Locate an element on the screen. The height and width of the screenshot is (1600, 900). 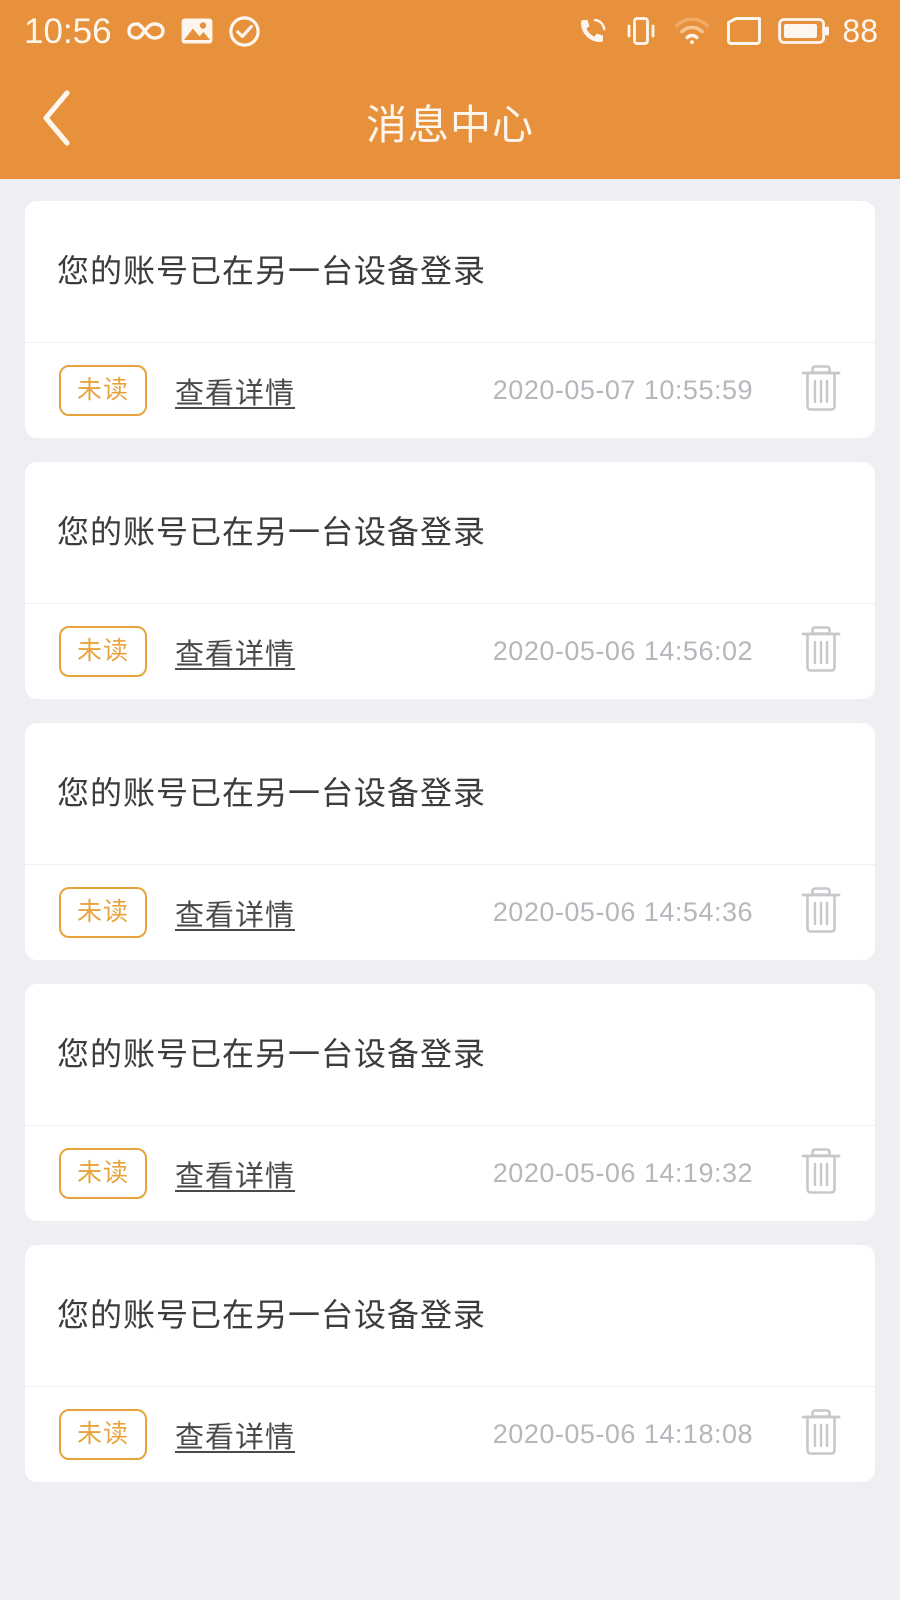
chevron-left-icon is located at coordinates (59, 120).